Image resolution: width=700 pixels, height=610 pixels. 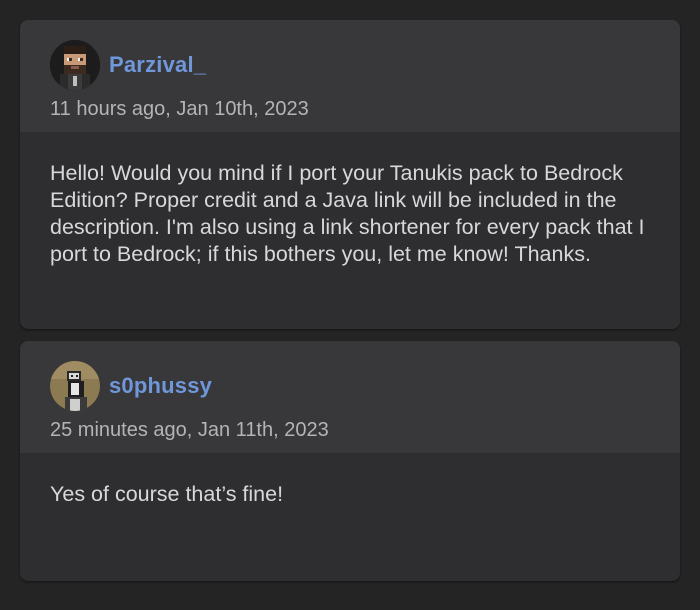 What do you see at coordinates (350, 65) in the screenshot?
I see `author-row: Parzival_` at bounding box center [350, 65].